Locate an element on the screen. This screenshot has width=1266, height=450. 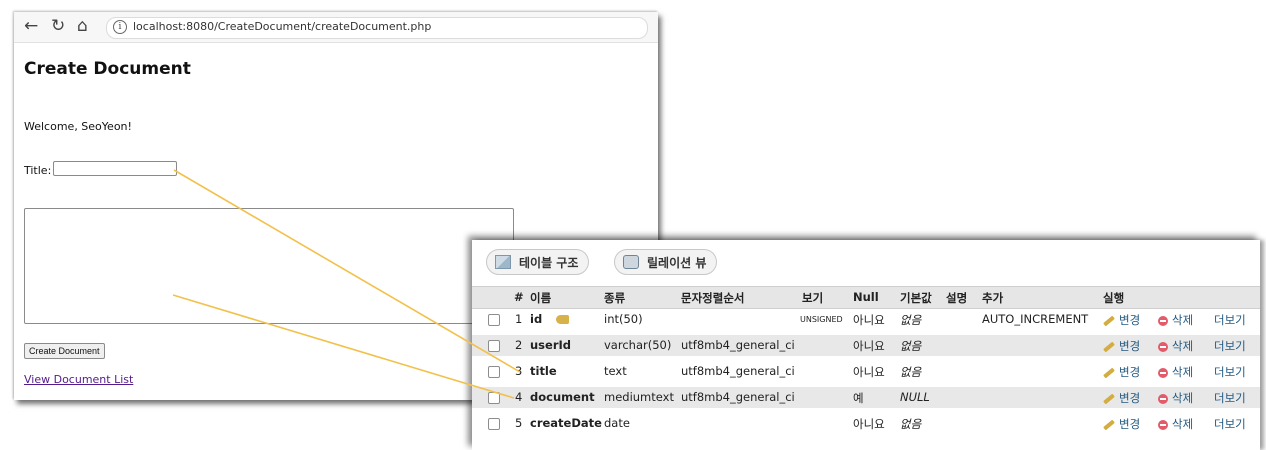
field-type: varchar(50) is located at coordinates (638, 345).